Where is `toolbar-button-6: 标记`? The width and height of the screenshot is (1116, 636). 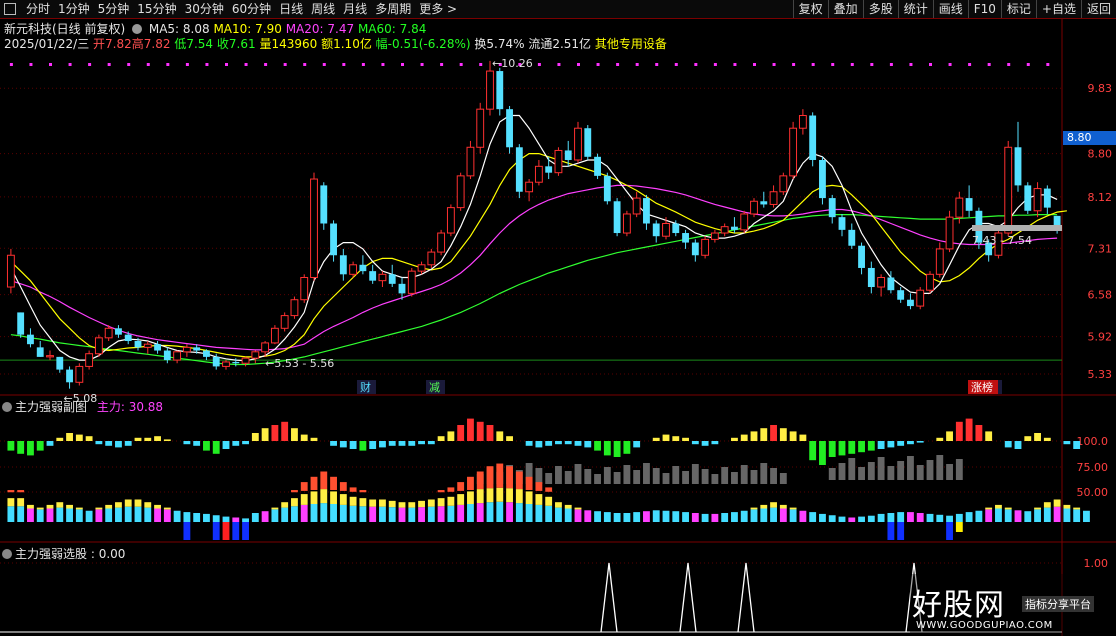
toolbar-button-6: 标记 is located at coordinates (1018, 9).